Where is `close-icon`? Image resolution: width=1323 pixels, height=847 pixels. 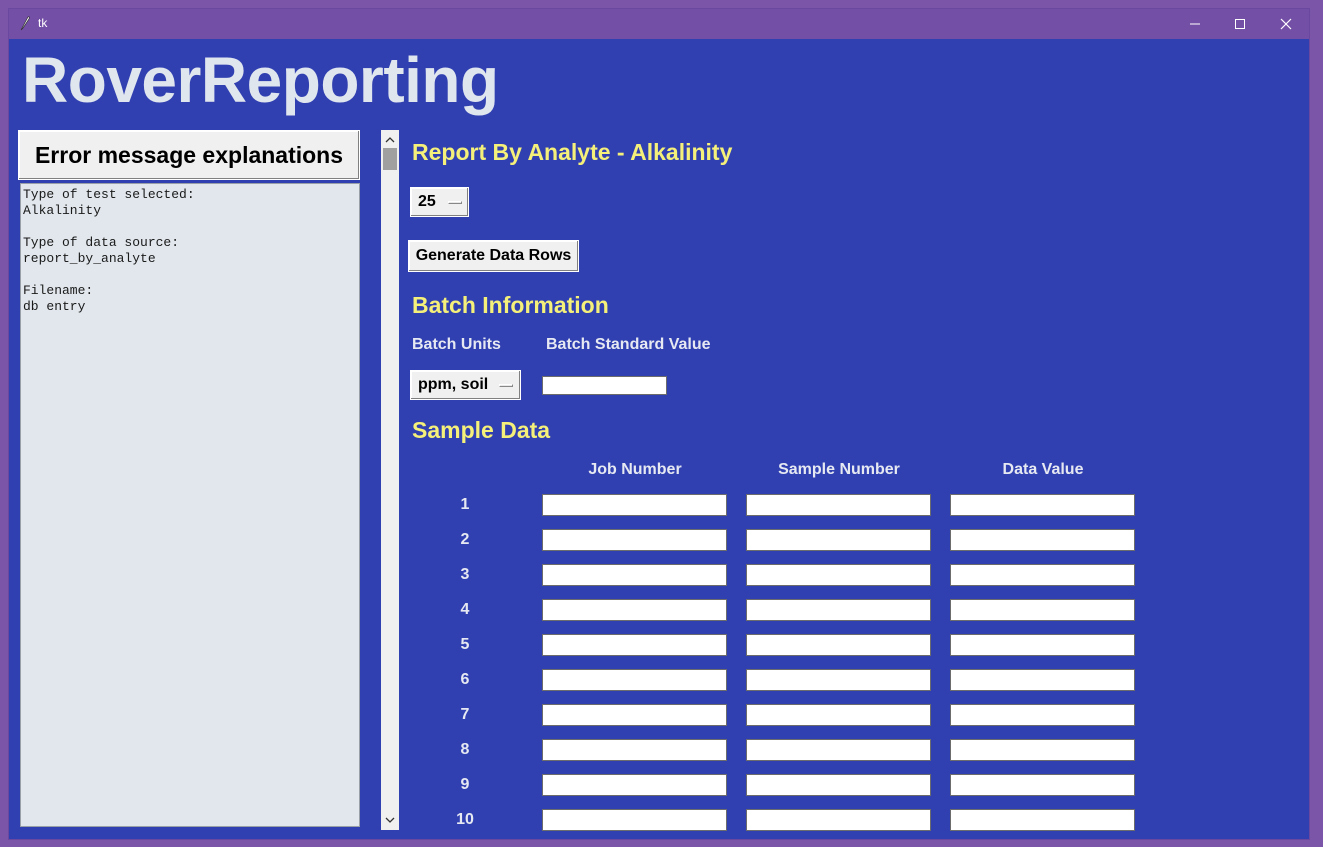 close-icon is located at coordinates (1286, 24).